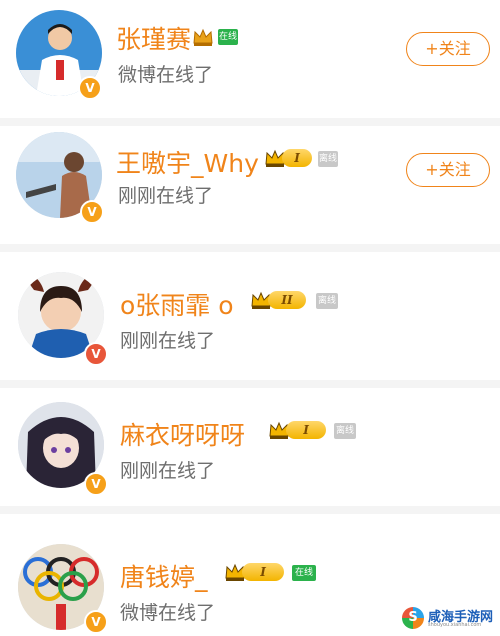 This screenshot has height=636, width=500. I want to click on site-watermark: S 咸海手游网 shouyou.xianhai.com, so click(448, 618).